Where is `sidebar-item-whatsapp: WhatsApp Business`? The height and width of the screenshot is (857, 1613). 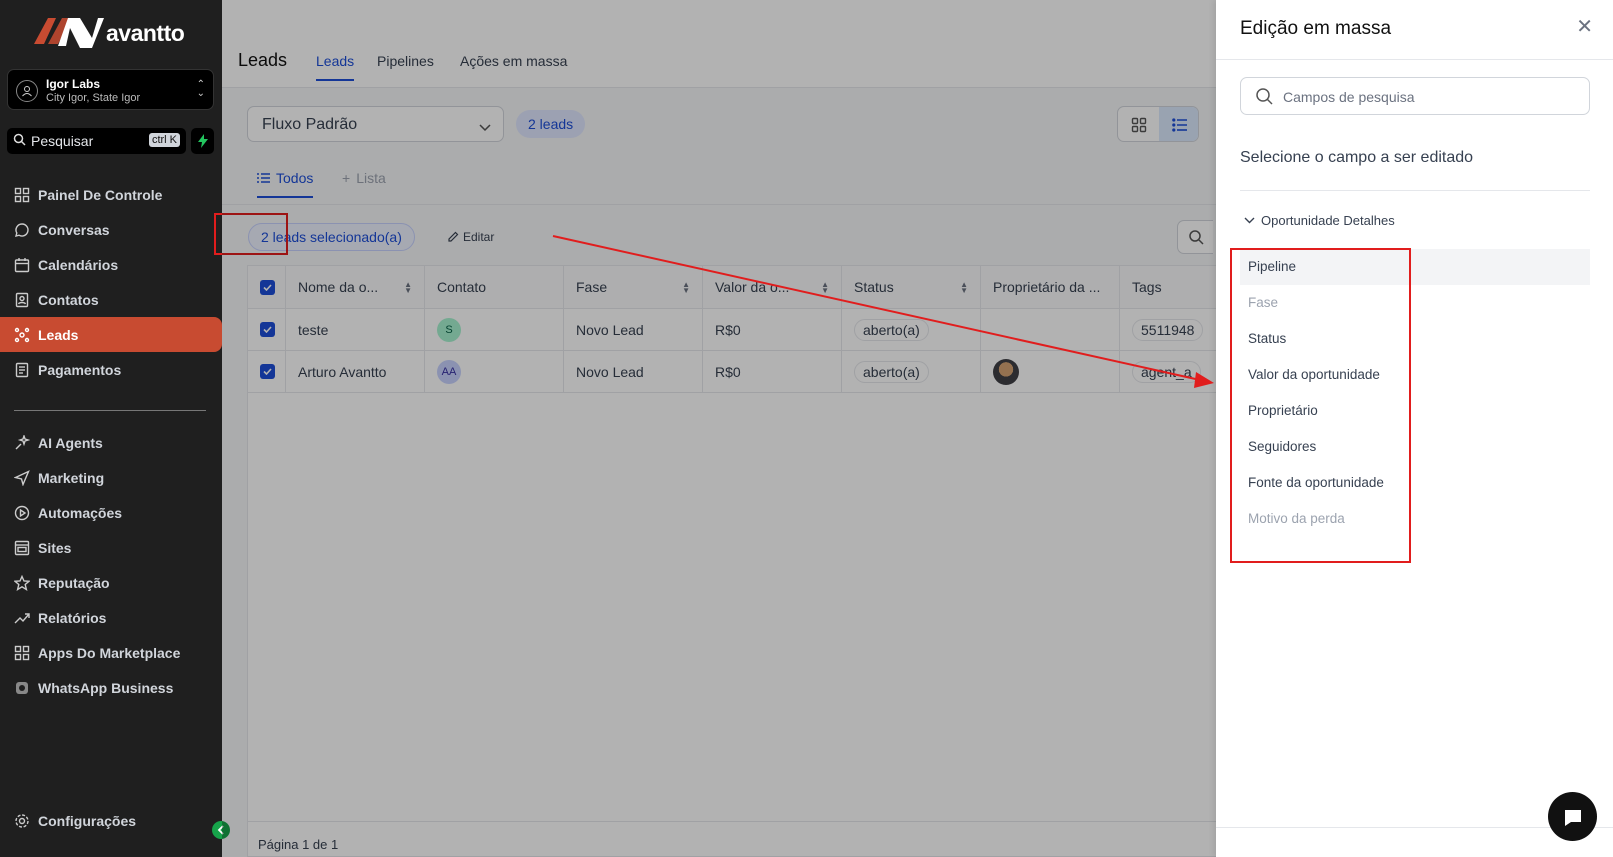 sidebar-item-whatsapp: WhatsApp Business is located at coordinates (111, 687).